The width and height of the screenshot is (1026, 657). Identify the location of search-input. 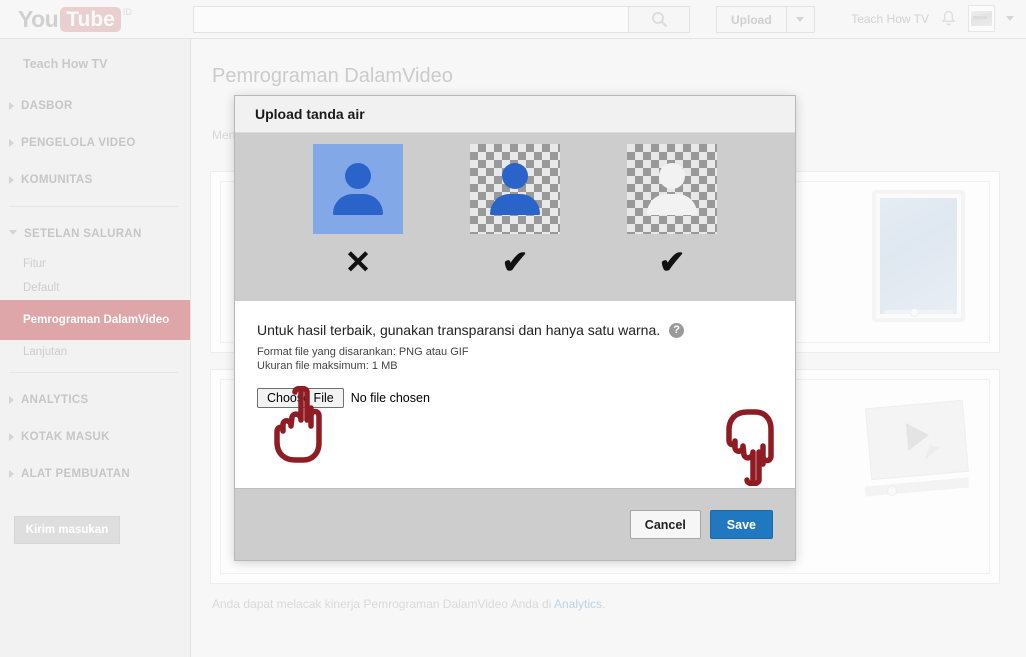
(410, 19).